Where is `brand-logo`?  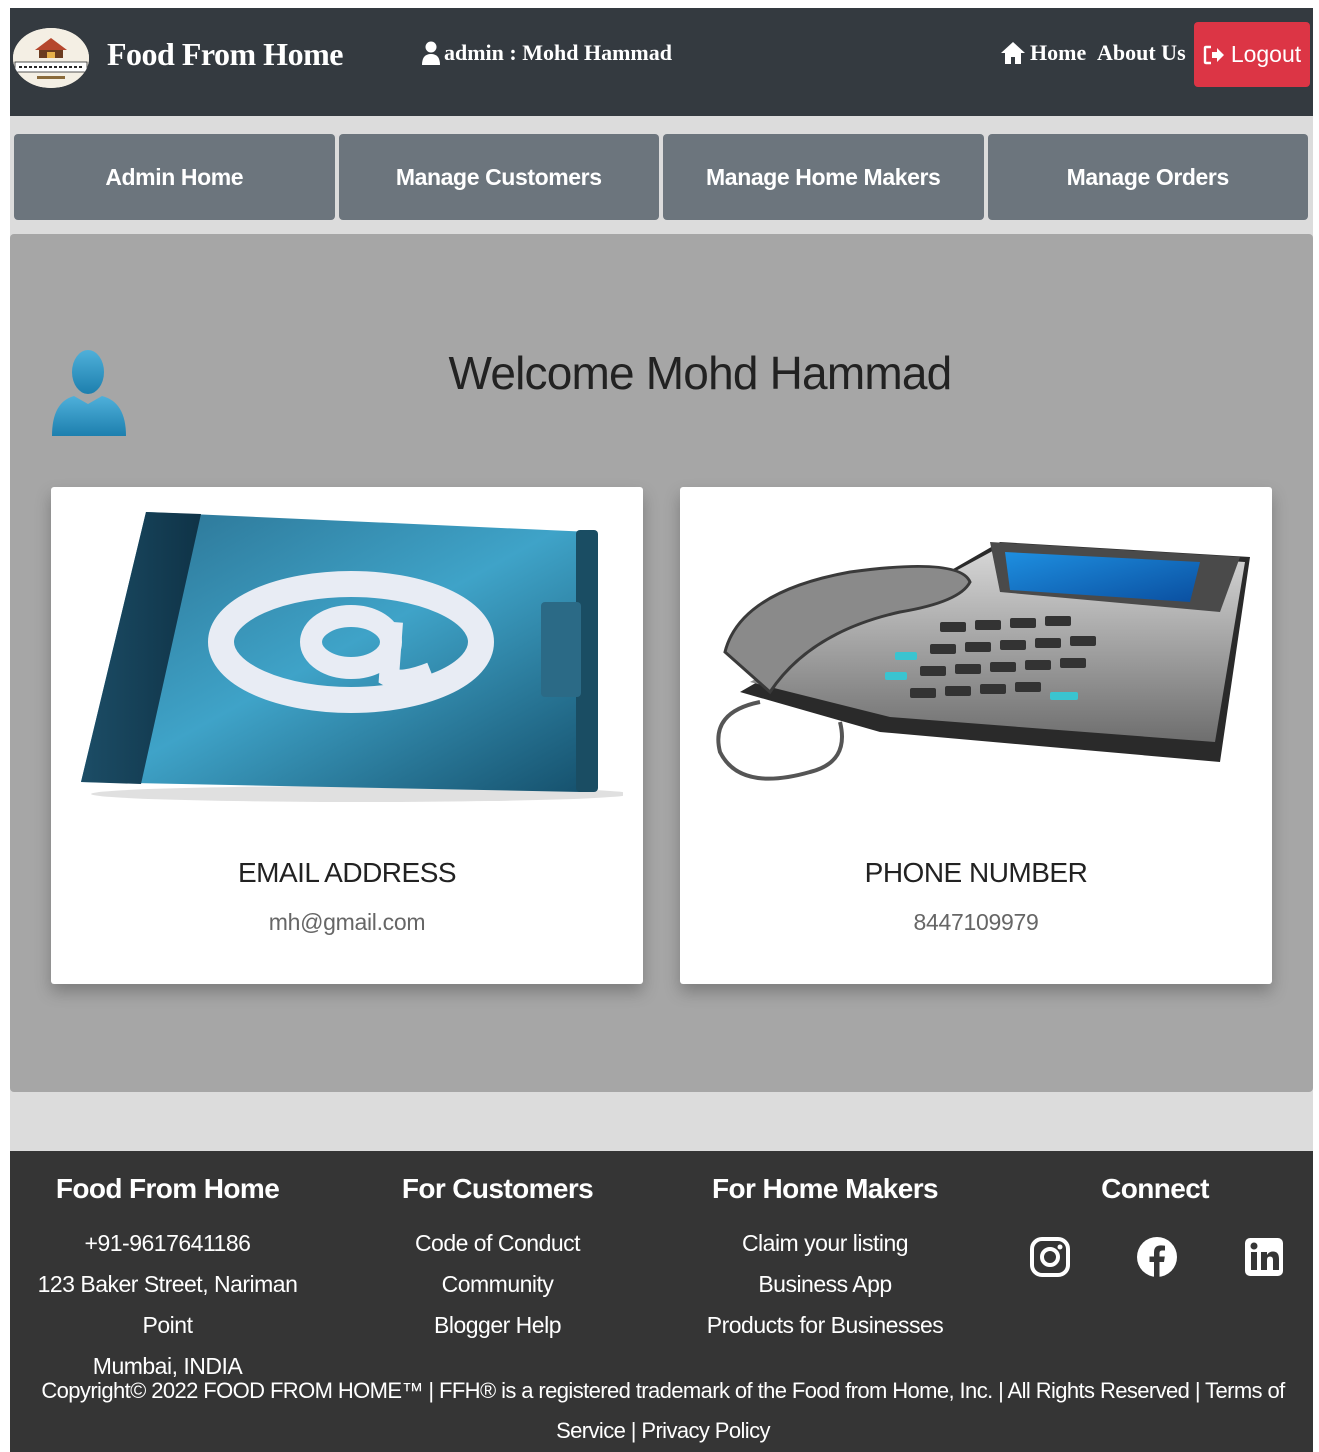 brand-logo is located at coordinates (51, 58).